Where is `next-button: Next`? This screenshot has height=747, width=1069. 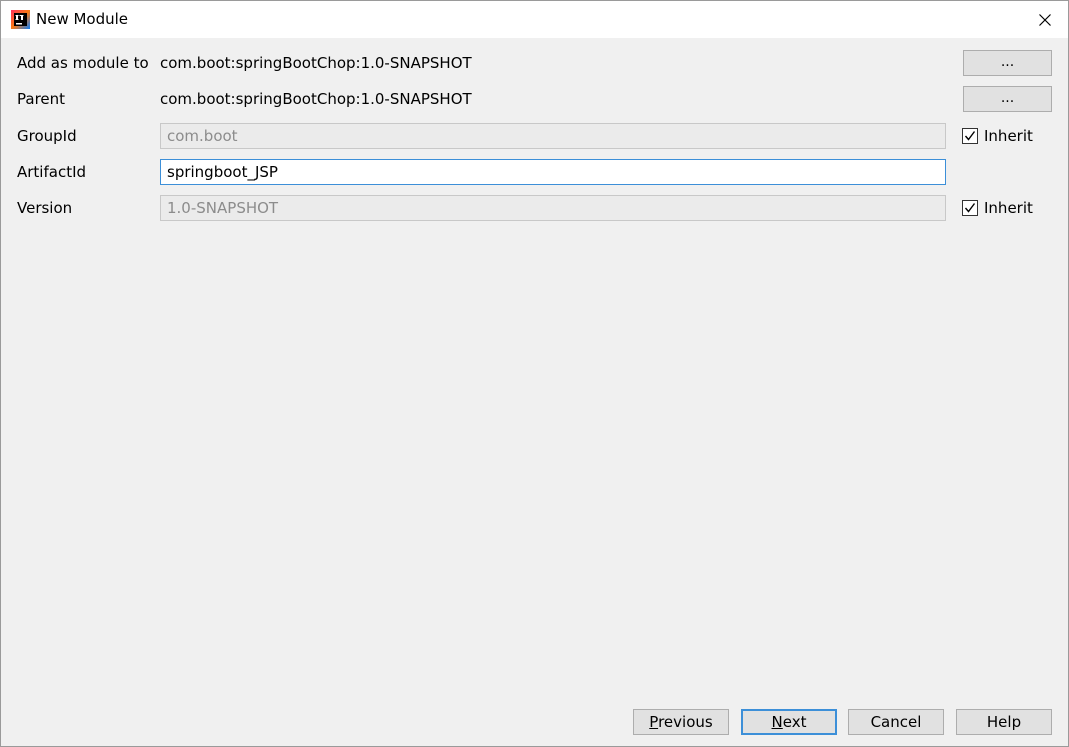
next-button: Next is located at coordinates (789, 722).